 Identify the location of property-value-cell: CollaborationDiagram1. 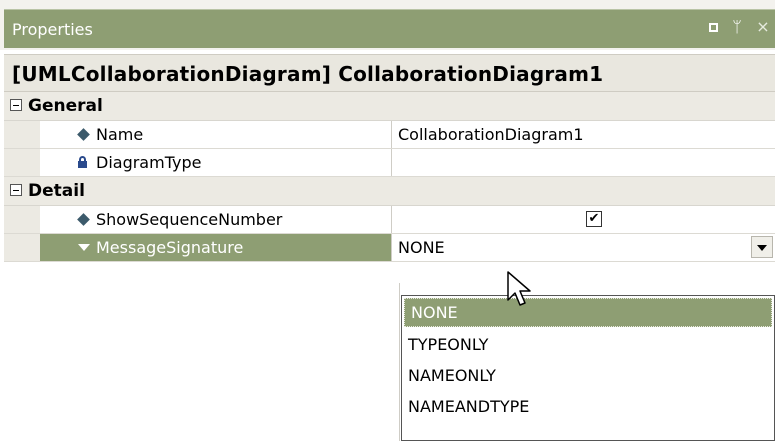
(583, 134).